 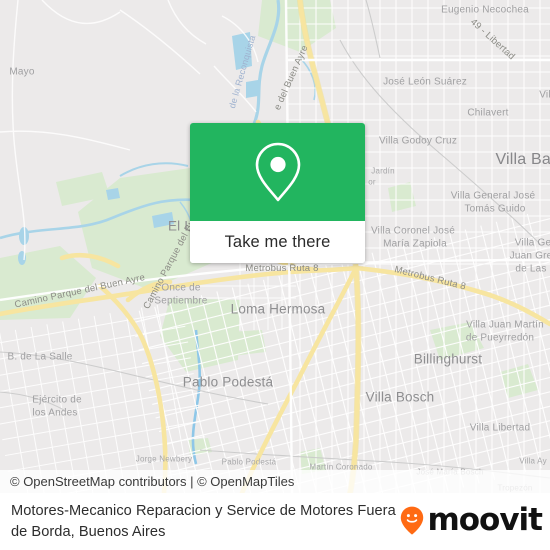 I want to click on moovit-wordmark: moovit, so click(x=485, y=520).